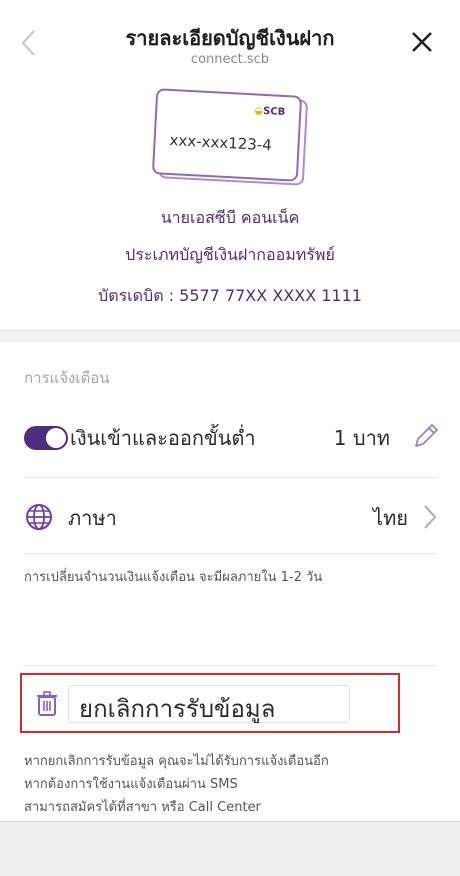  What do you see at coordinates (47, 703) in the screenshot?
I see `trash-icon` at bounding box center [47, 703].